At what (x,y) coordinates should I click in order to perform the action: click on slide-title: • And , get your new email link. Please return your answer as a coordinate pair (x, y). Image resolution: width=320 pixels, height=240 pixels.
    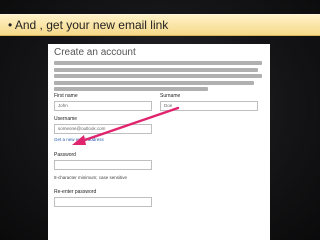
    Looking at the image, I should click on (88, 25).